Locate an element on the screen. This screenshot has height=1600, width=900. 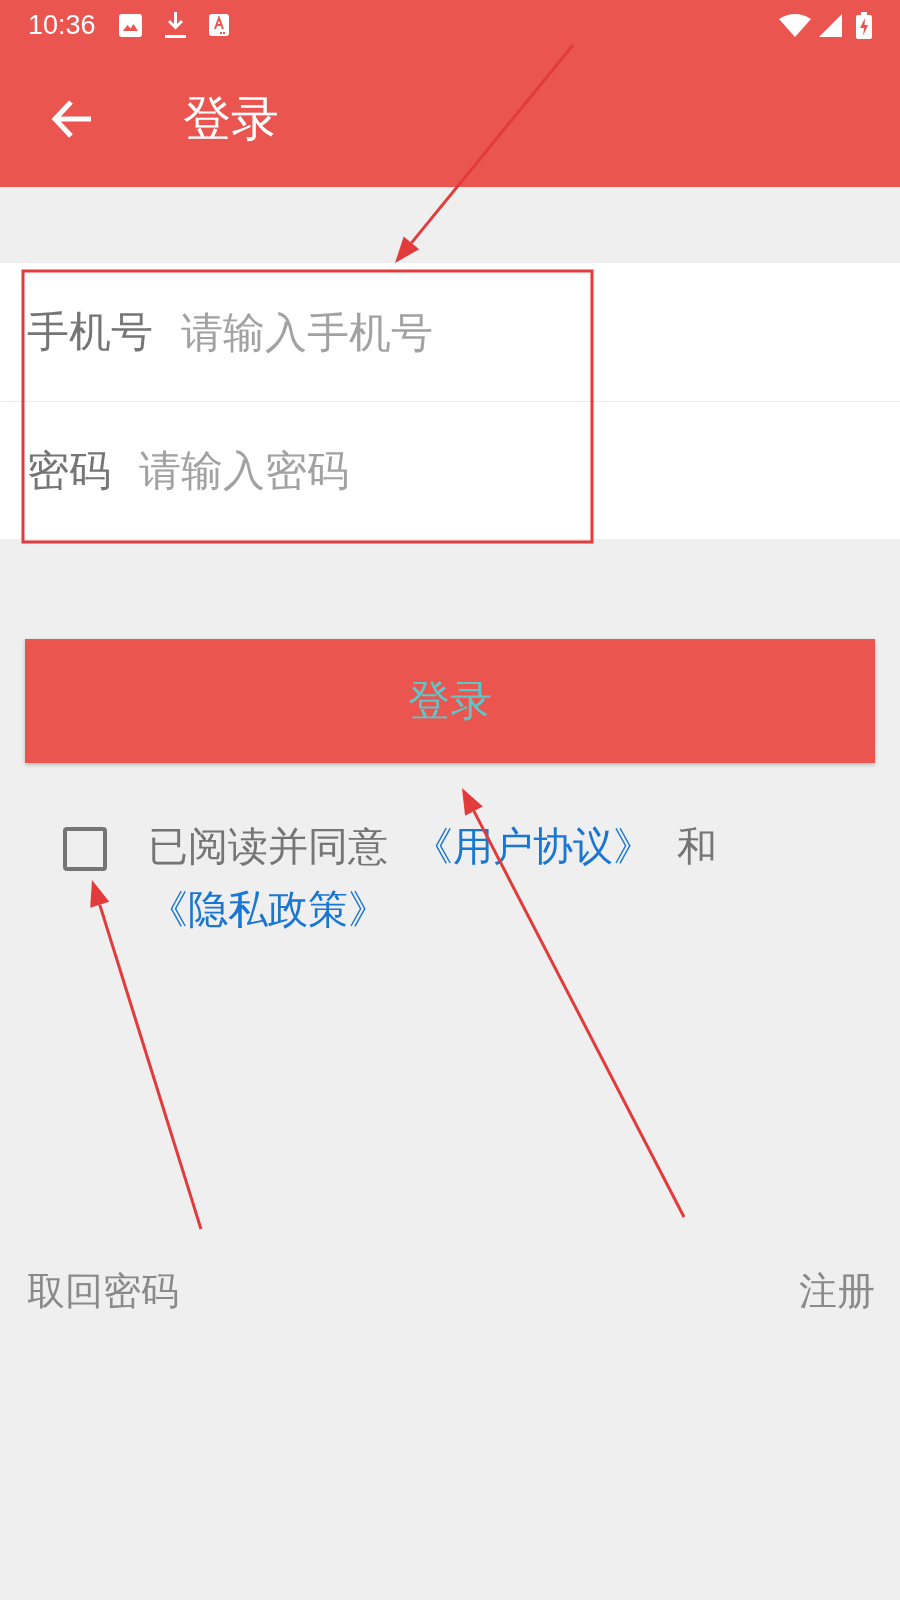
register-link: 注册 is located at coordinates (837, 1291).